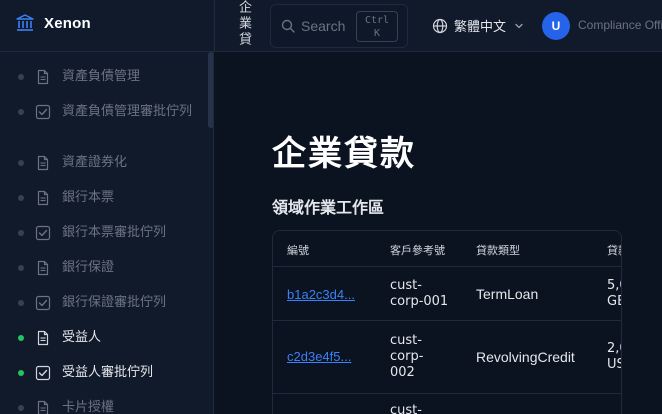  Describe the element at coordinates (288, 26) in the screenshot. I see `search-icon` at that location.